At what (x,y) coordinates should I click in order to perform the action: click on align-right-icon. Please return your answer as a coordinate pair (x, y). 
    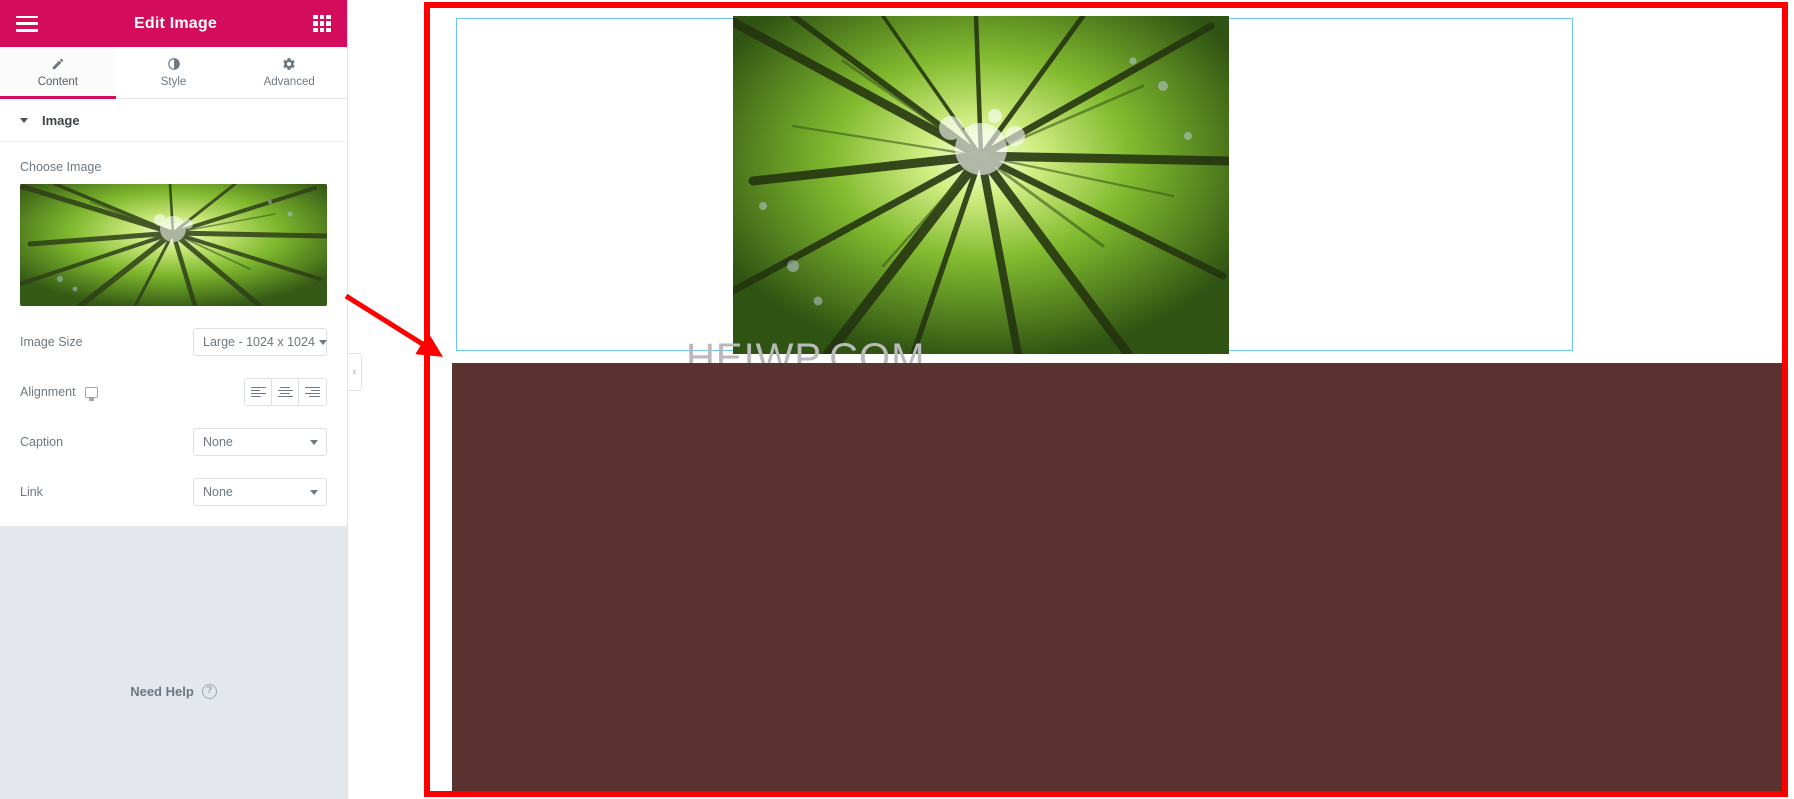
    Looking at the image, I should click on (312, 392).